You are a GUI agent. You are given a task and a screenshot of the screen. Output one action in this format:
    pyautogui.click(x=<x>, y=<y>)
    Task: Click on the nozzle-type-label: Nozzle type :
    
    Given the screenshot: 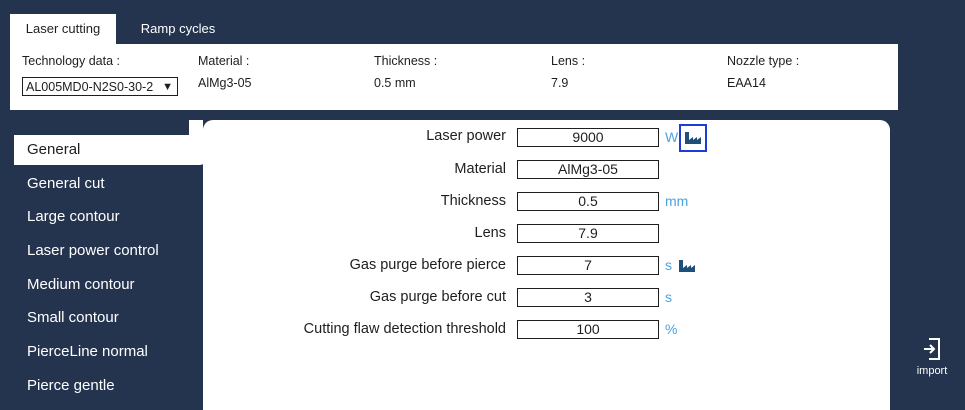 What is the action you would take?
    pyautogui.click(x=763, y=61)
    